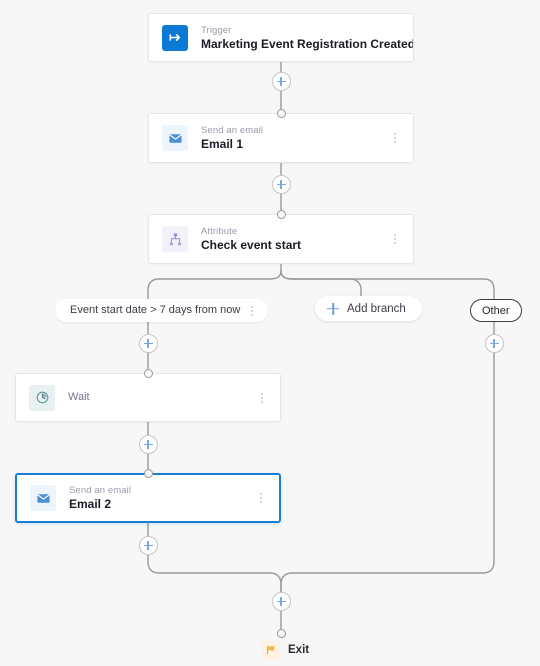 Image resolution: width=540 pixels, height=666 pixels. I want to click on add-step-after-other-branch, so click(494, 343).